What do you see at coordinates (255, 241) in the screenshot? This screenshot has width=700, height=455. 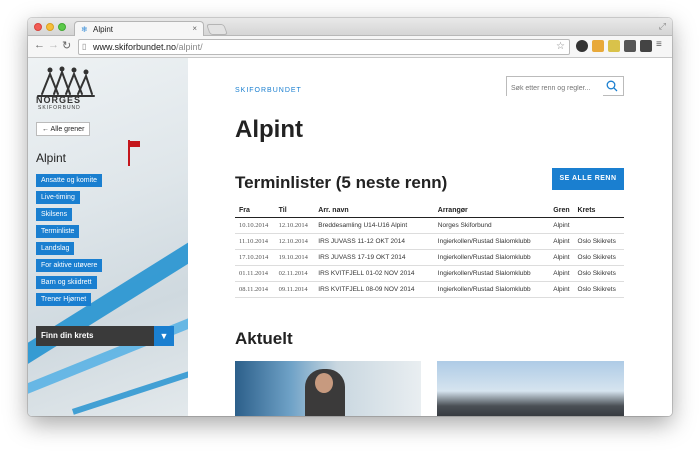 I see `table-cell: 11.10.2014` at bounding box center [255, 241].